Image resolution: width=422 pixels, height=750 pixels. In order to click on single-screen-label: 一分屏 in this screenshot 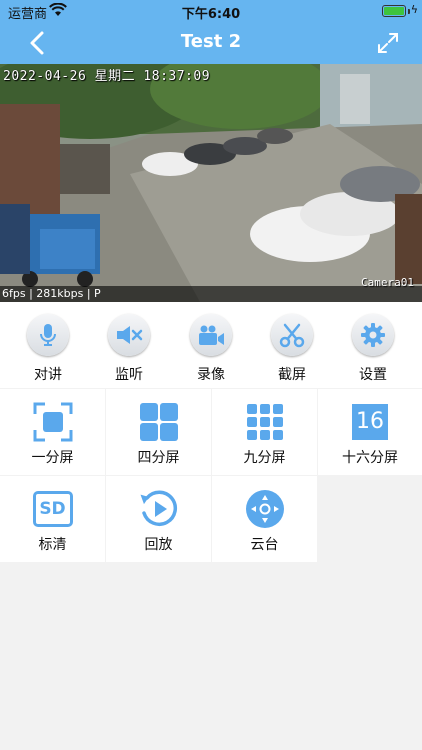, I will do `click(52, 458)`.